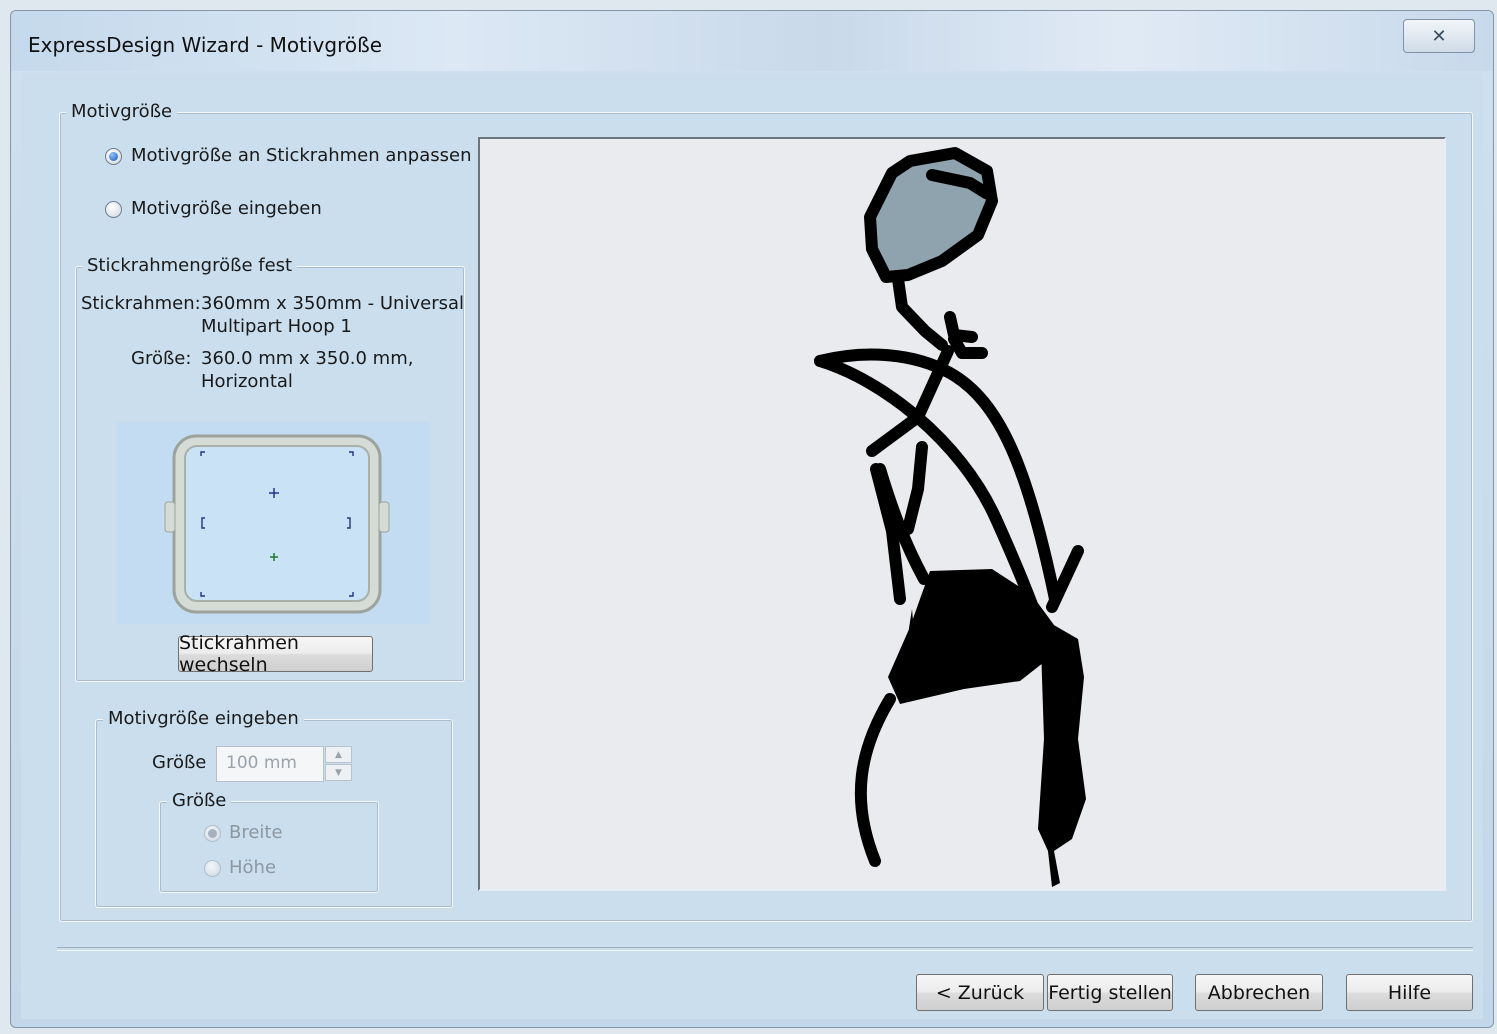  What do you see at coordinates (269, 847) in the screenshot?
I see `size-dimension-group` at bounding box center [269, 847].